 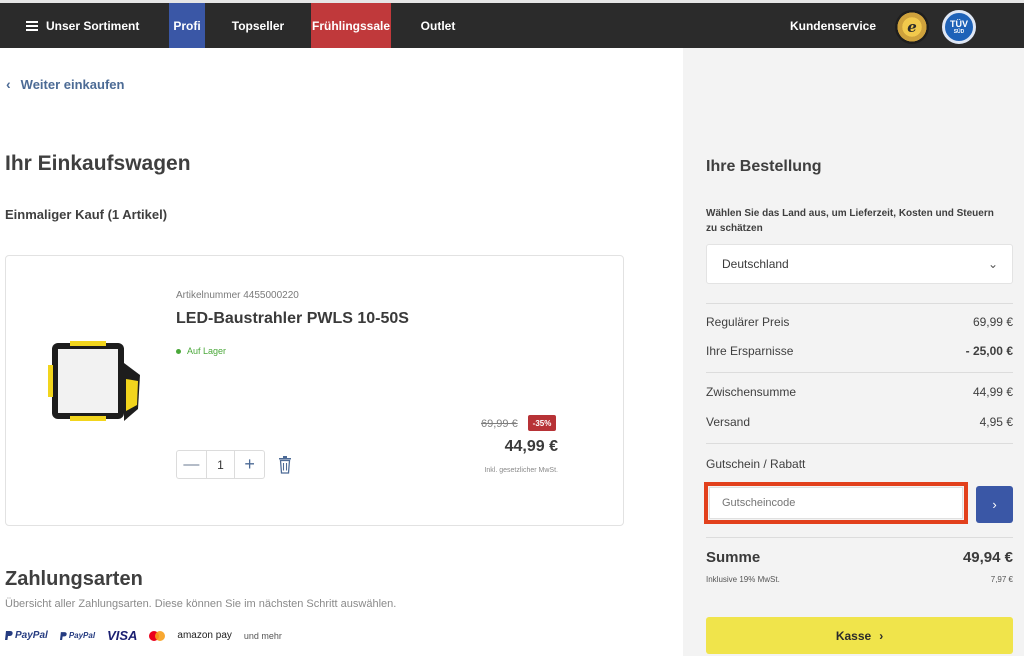 I want to click on payment-title: Zahlungsarten, so click(x=74, y=579).